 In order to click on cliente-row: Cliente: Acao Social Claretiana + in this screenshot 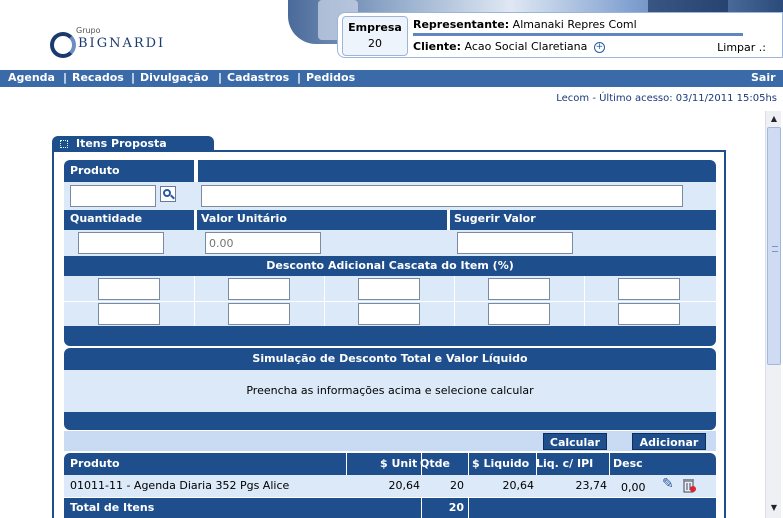, I will do `click(509, 46)`.